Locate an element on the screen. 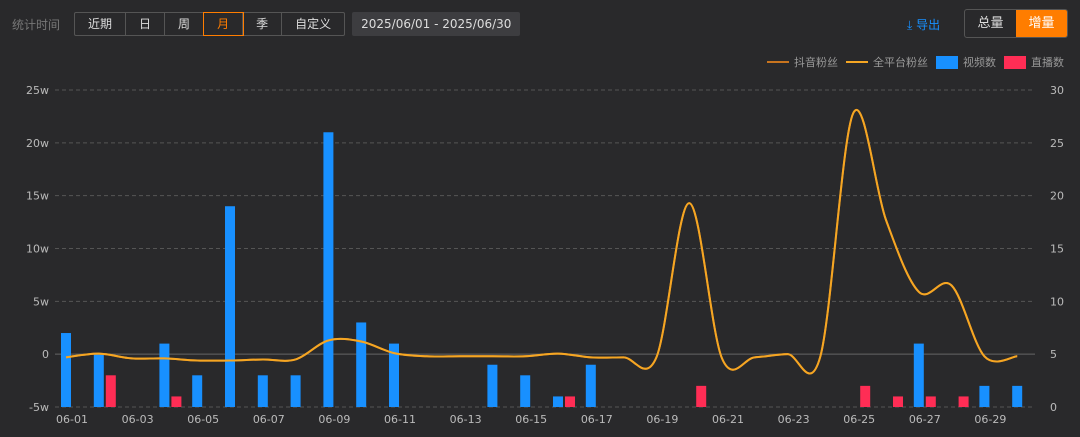 This screenshot has height=437, width=1080. y-right-tick: 20 is located at coordinates (1057, 196).